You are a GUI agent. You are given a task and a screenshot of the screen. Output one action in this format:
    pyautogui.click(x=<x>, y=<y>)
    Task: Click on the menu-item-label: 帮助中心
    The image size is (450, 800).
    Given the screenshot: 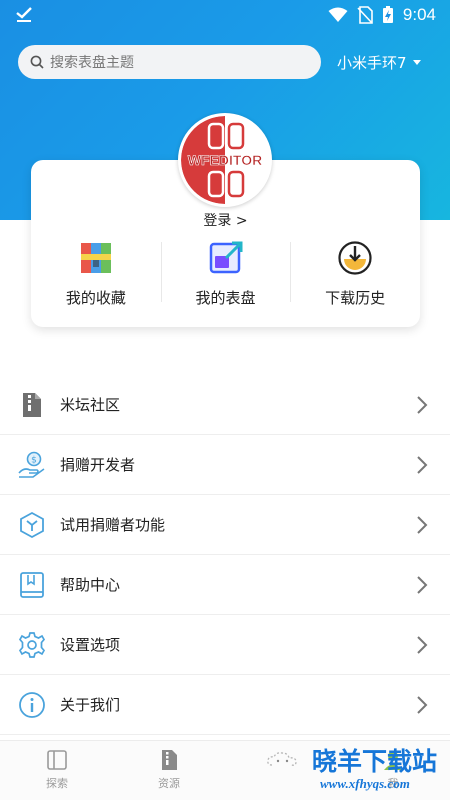 What is the action you would take?
    pyautogui.click(x=90, y=585)
    